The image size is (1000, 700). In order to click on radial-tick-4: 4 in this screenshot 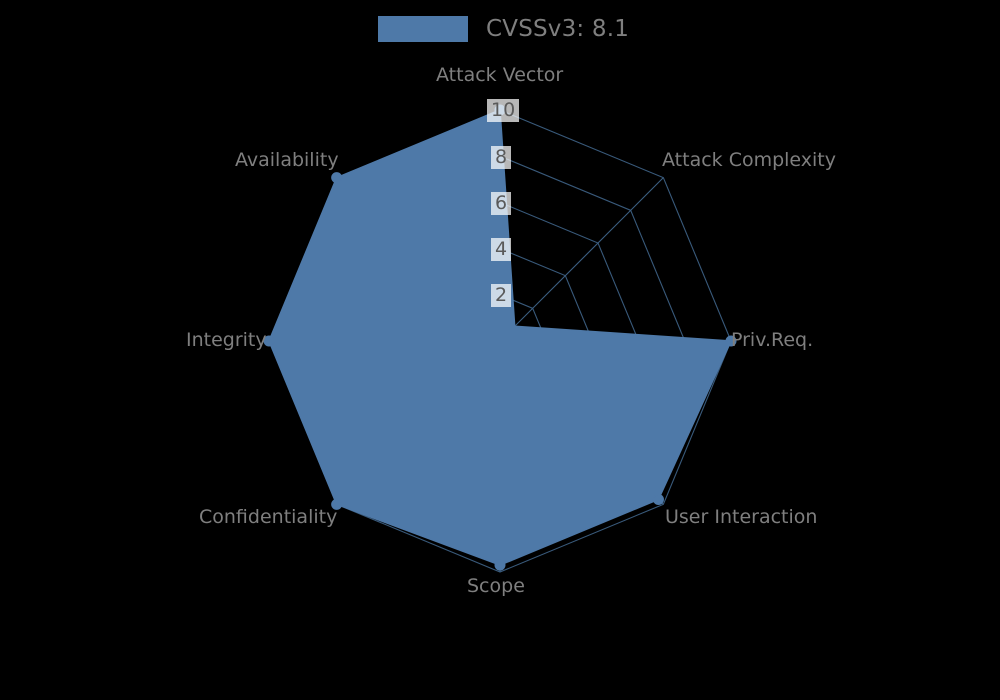, I will do `click(501, 249)`.